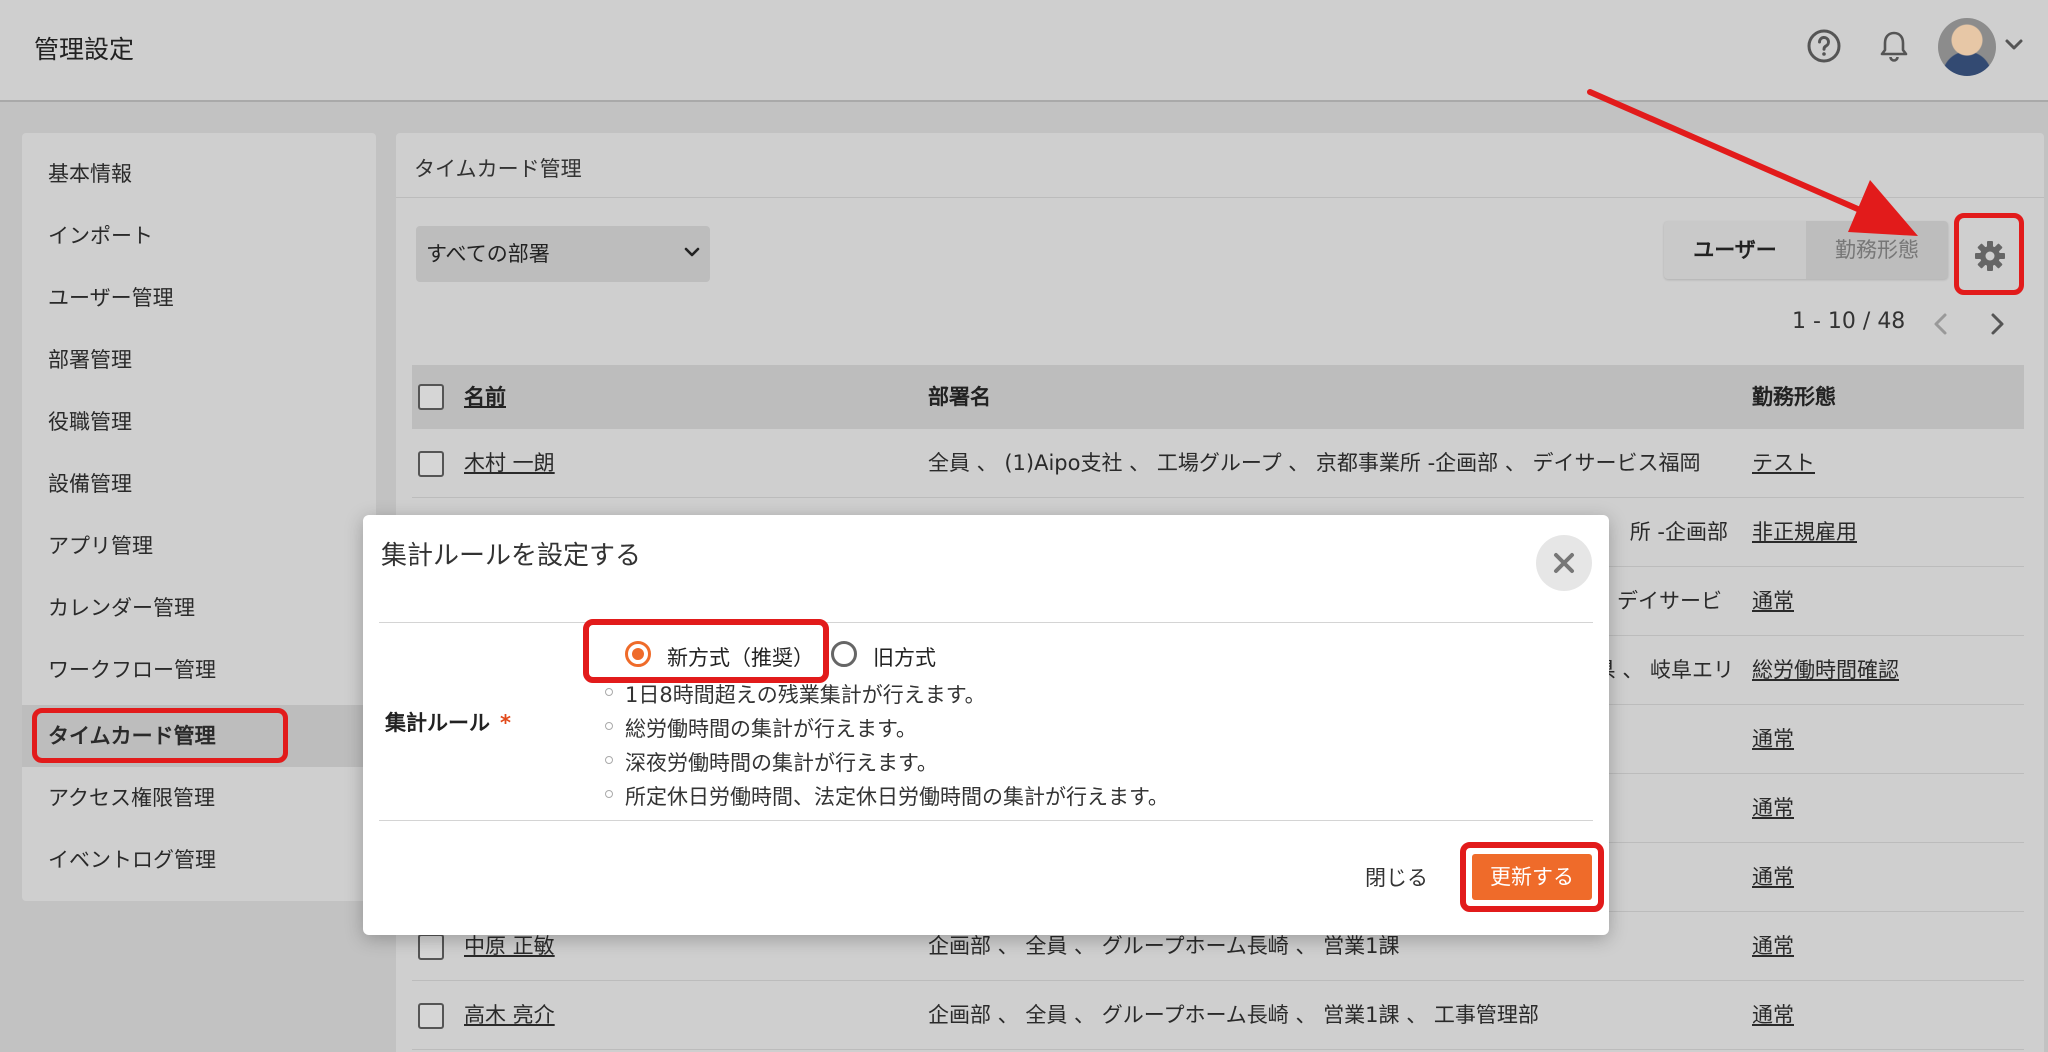 Image resolution: width=2048 pixels, height=1052 pixels. I want to click on sidebar-item-access: アクセス権限管理, so click(199, 798).